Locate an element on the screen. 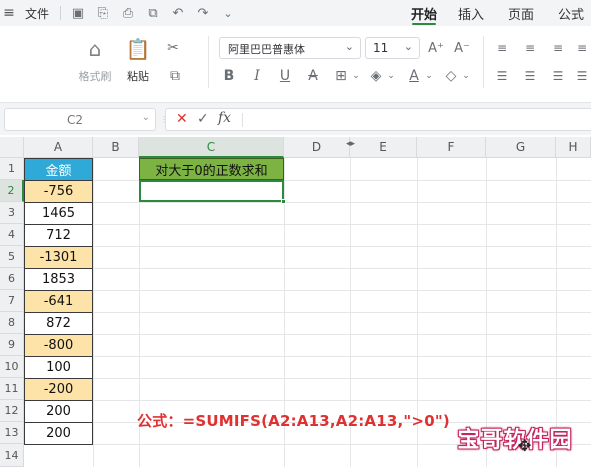 The width and height of the screenshot is (591, 467). confirm-icon: ✓ is located at coordinates (203, 119).